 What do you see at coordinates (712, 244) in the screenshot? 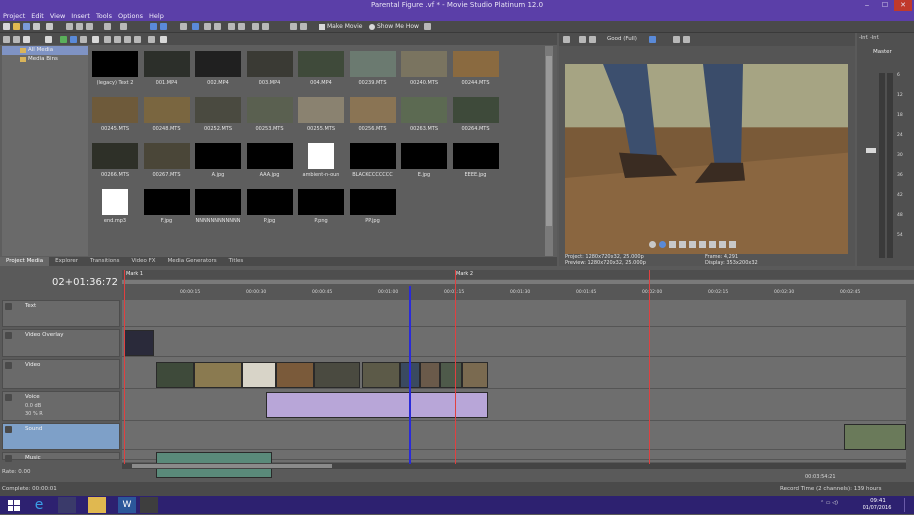
I see `go-to-end-icon` at bounding box center [712, 244].